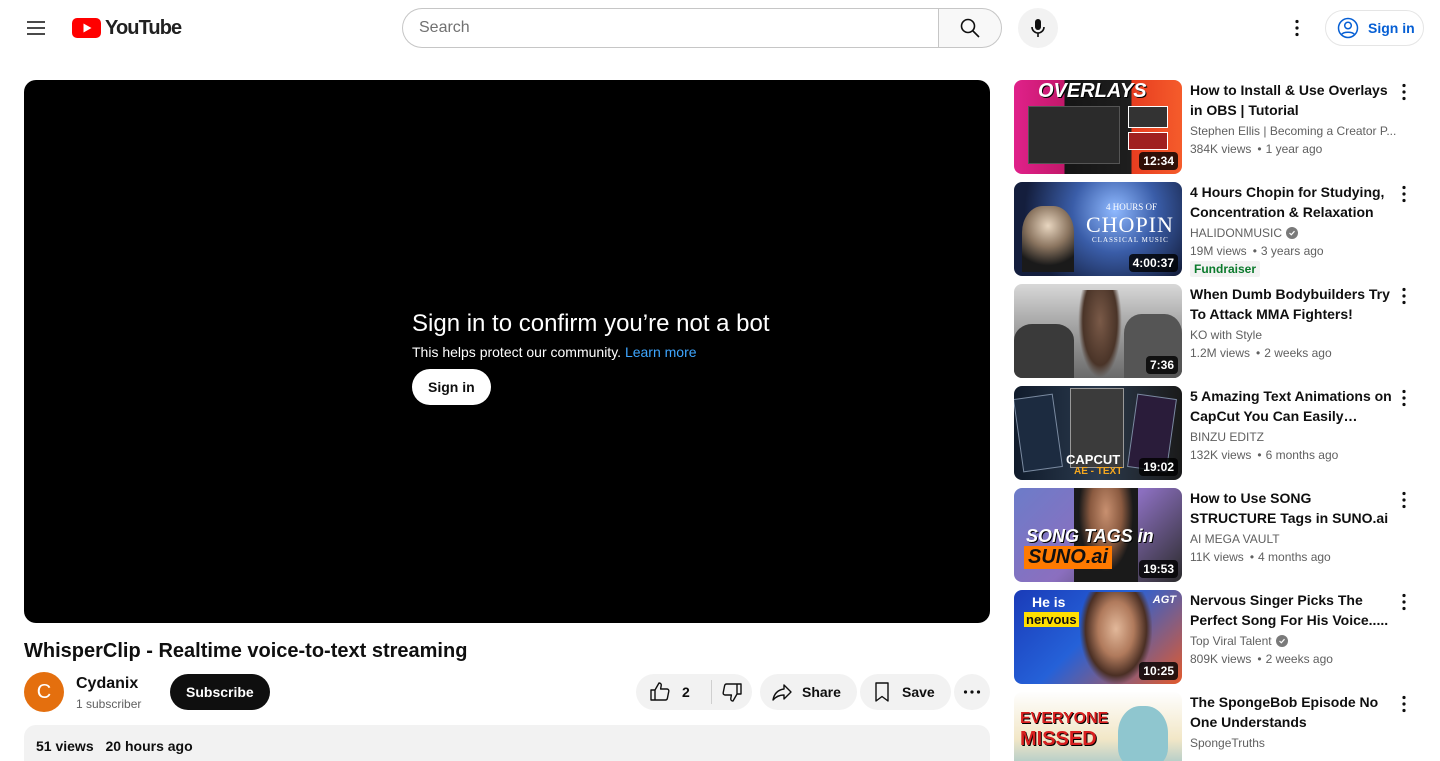 The height and width of the screenshot is (761, 1440). What do you see at coordinates (1153, 263) in the screenshot?
I see `video-duration: 4:00:37` at bounding box center [1153, 263].